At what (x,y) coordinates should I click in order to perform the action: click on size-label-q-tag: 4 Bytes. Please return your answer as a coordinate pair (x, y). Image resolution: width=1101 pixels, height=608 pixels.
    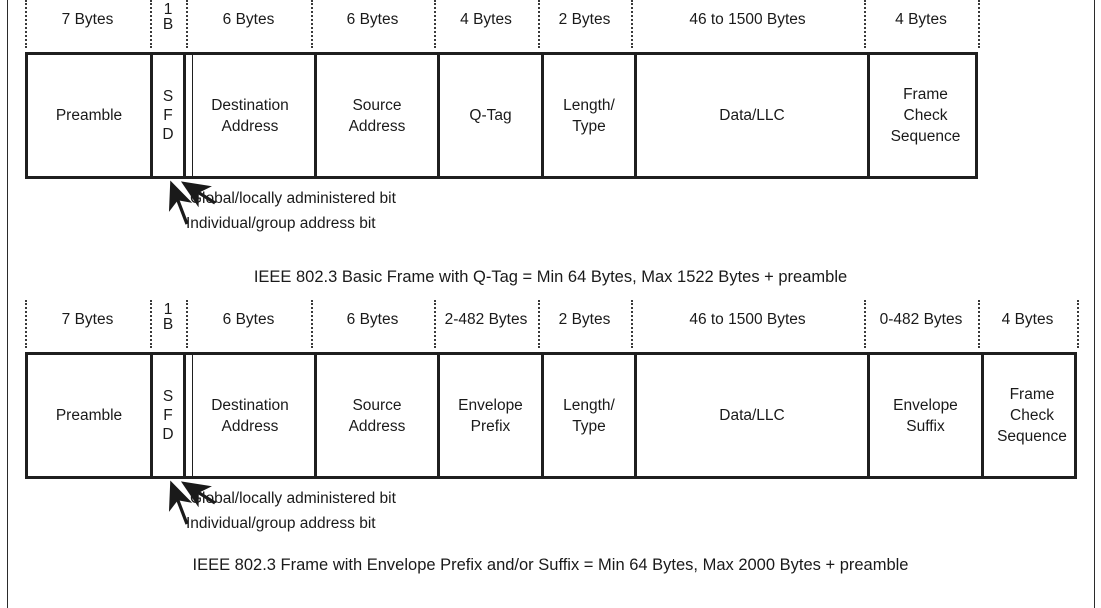
    Looking at the image, I should click on (486, 19).